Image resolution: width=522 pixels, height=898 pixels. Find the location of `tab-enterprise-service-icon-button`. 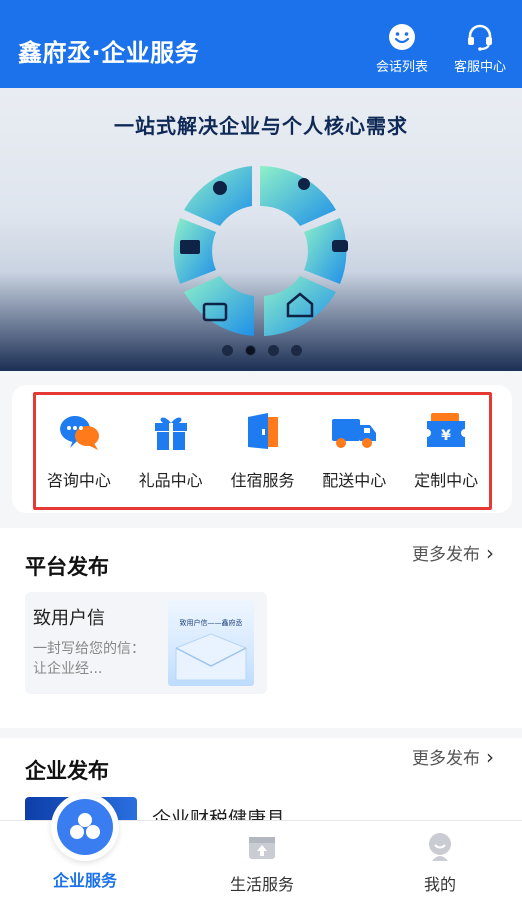

tab-enterprise-service-icon-button is located at coordinates (85, 827).